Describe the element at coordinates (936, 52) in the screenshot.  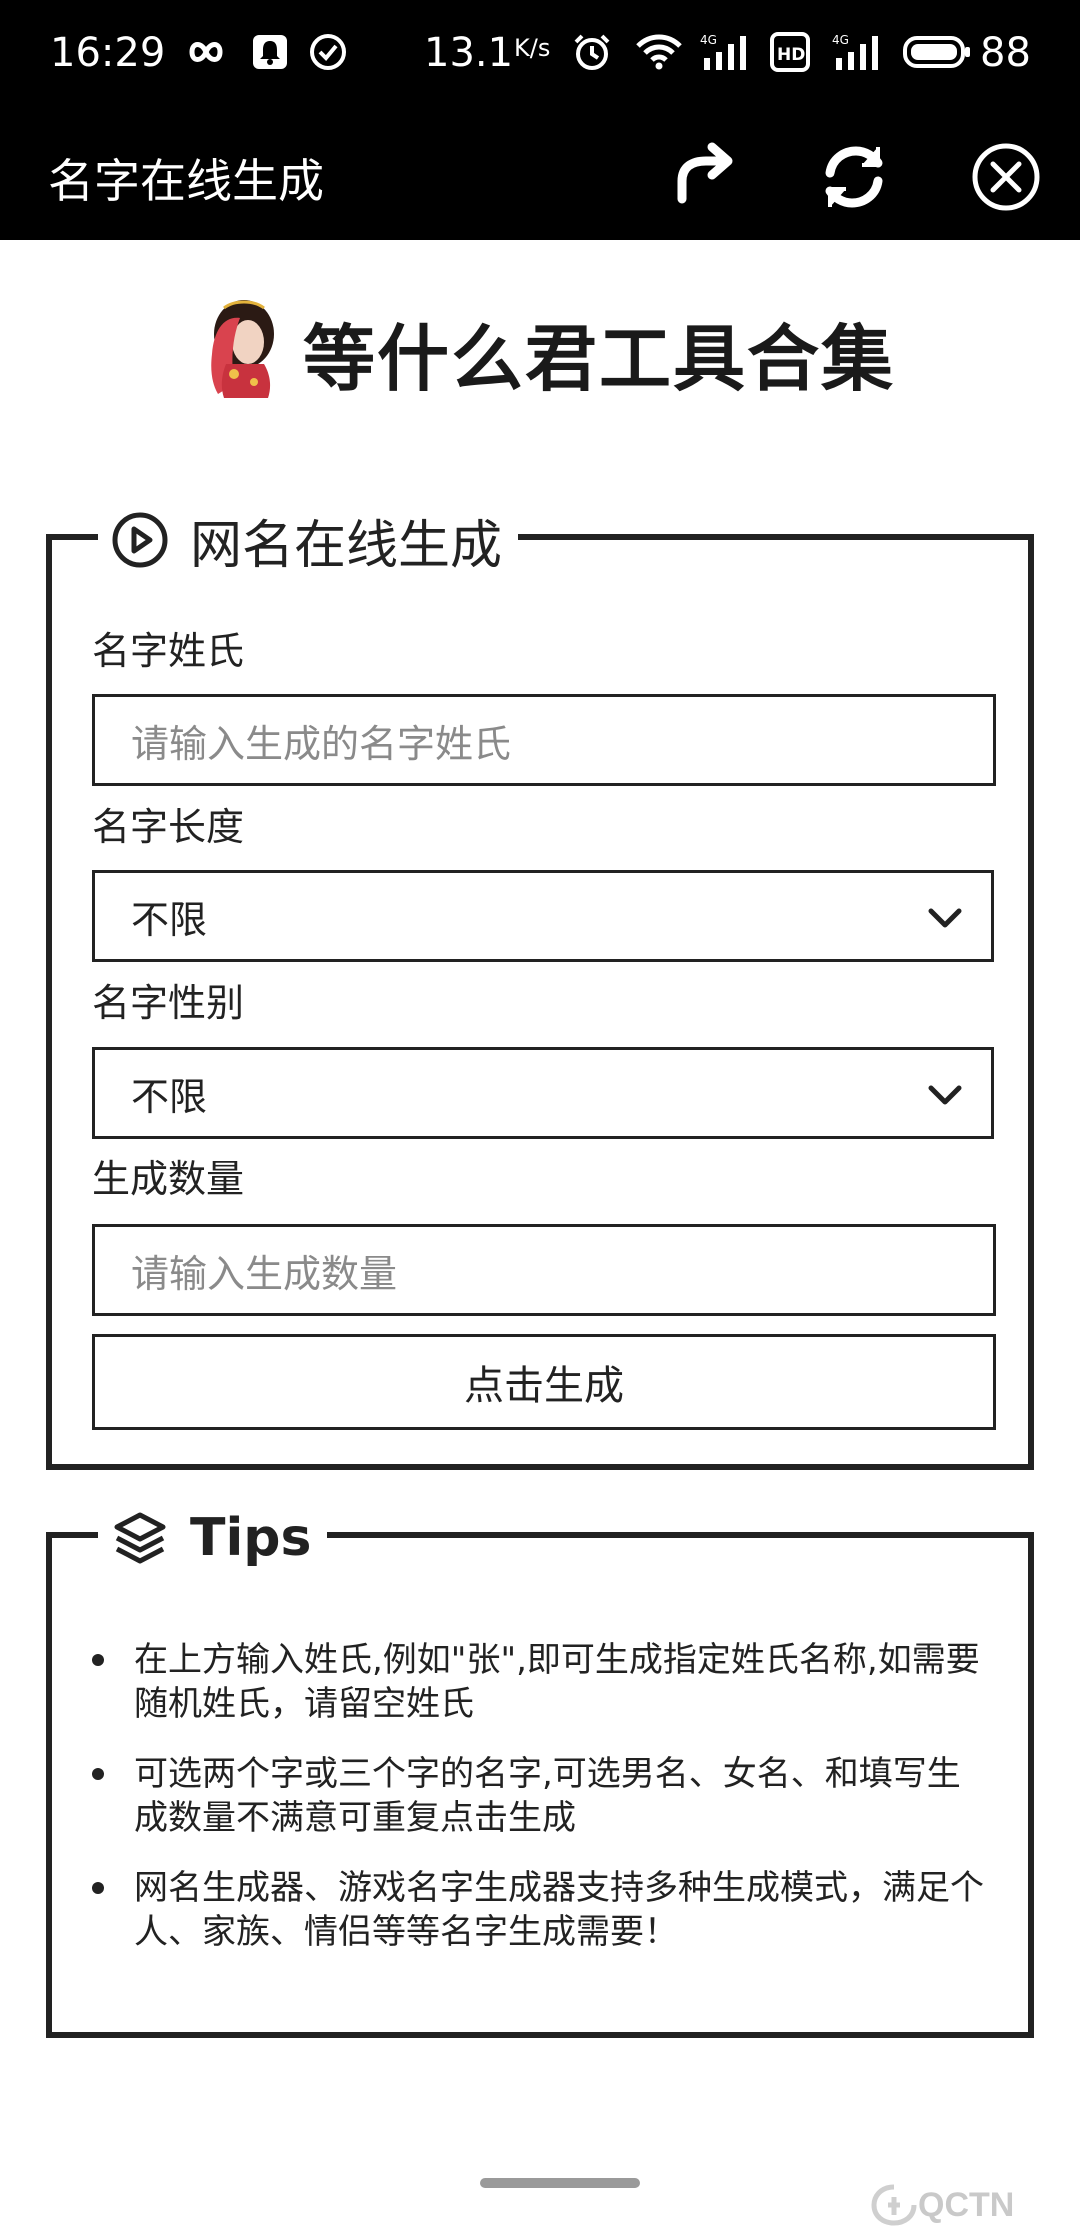
I see `battery-icon` at that location.